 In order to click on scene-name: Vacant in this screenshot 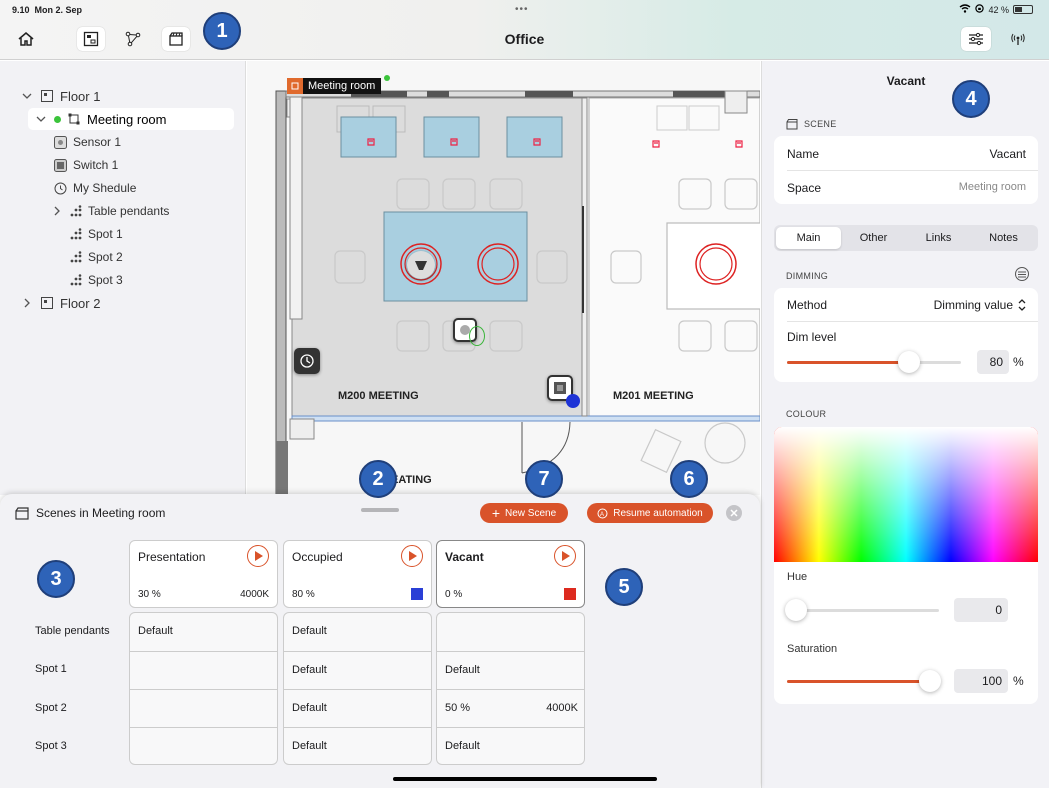, I will do `click(464, 557)`.